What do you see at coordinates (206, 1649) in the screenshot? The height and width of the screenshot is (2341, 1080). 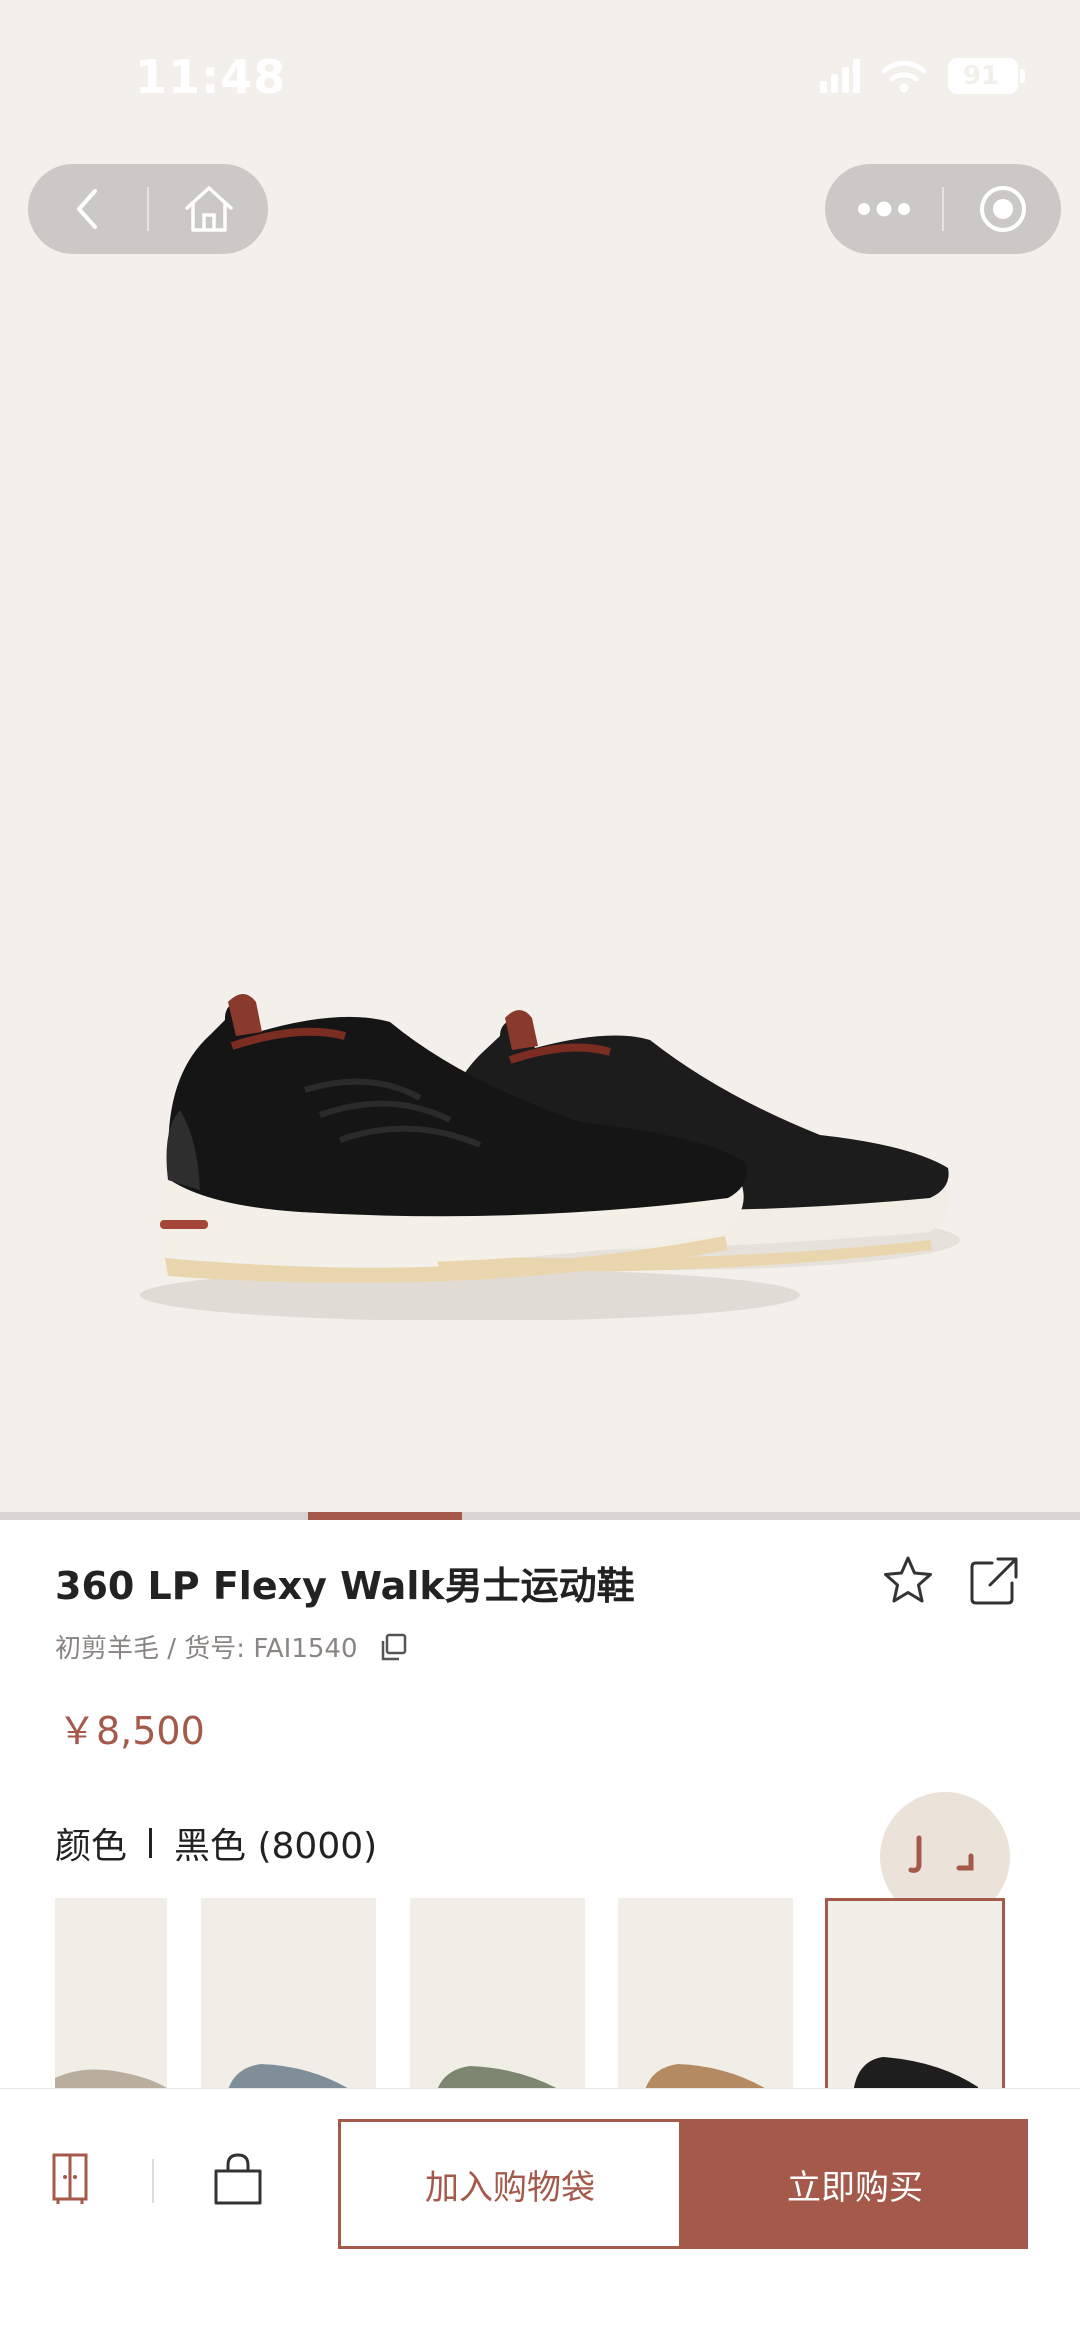 I see `product-meta-text: 初剪羊毛 / 货号: FAI1540` at bounding box center [206, 1649].